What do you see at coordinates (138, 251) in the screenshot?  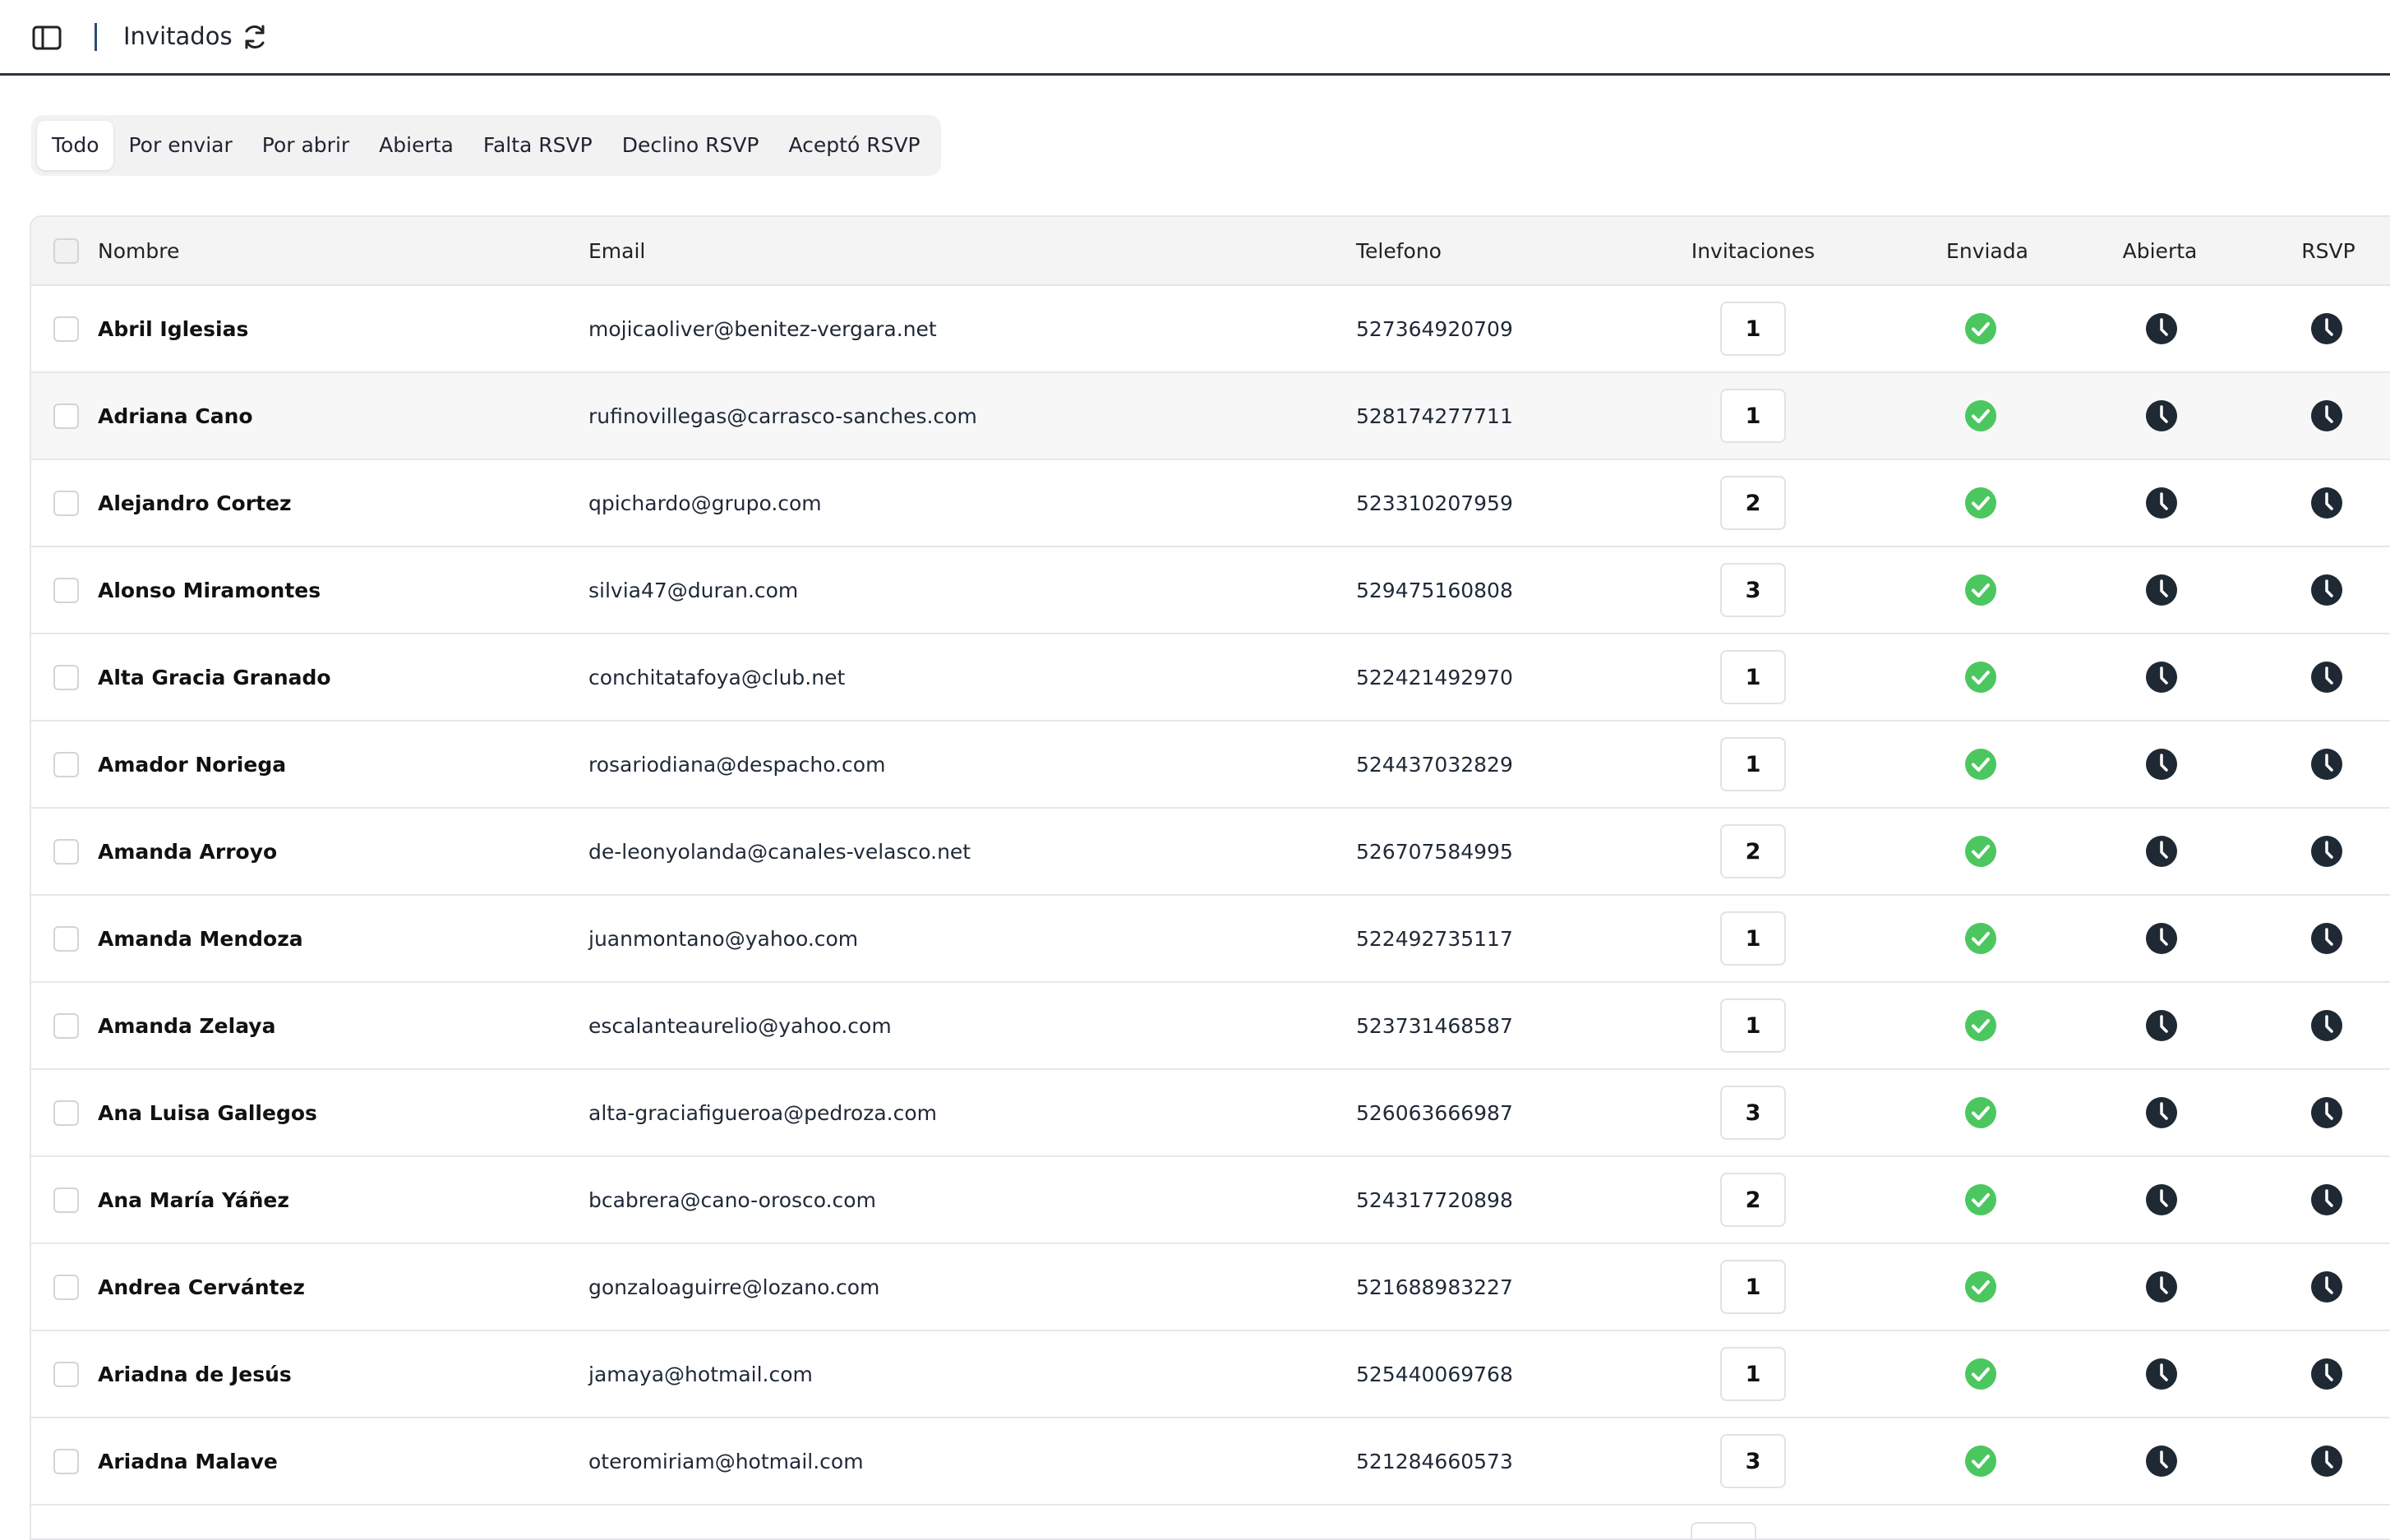 I see `column-header-name: Nombre` at bounding box center [138, 251].